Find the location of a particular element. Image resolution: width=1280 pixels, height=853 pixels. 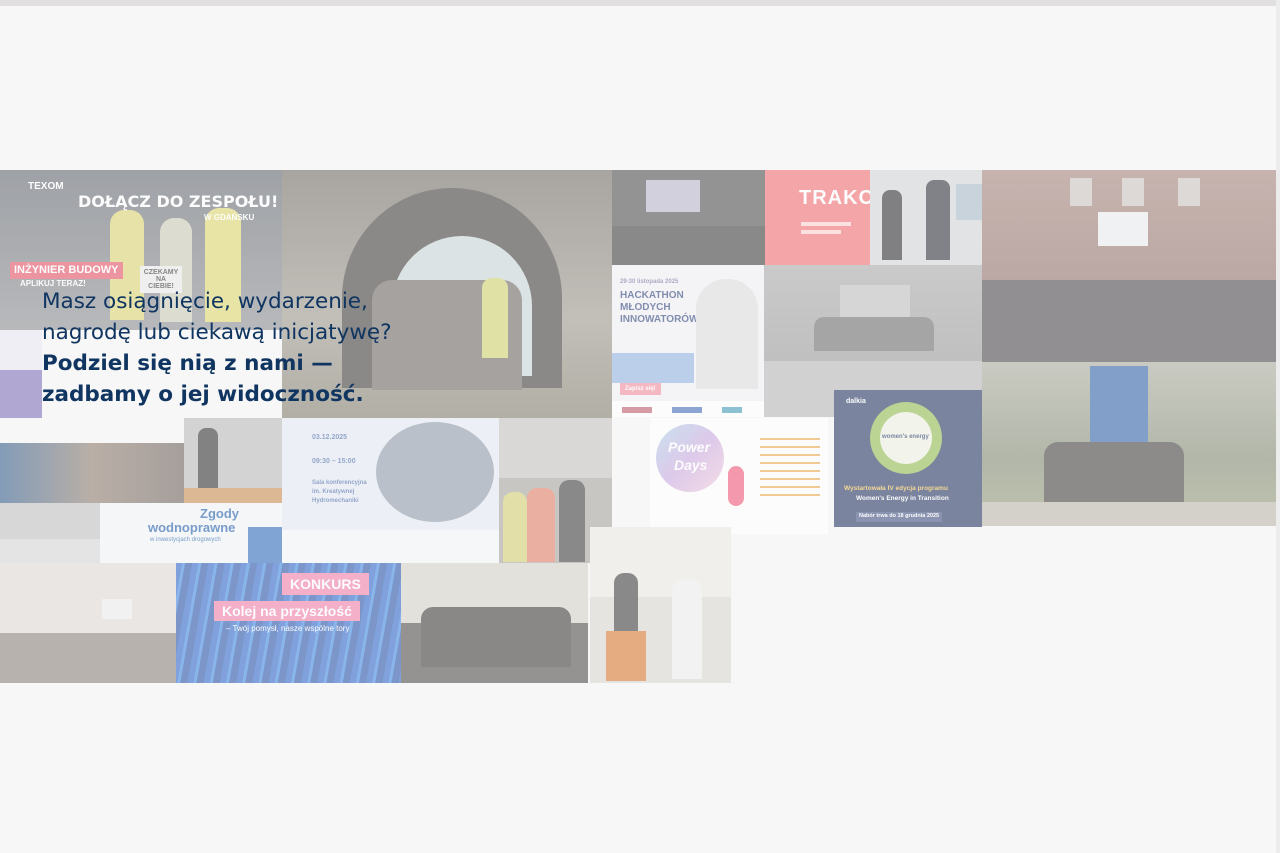

tile-university-group is located at coordinates (1129, 444).